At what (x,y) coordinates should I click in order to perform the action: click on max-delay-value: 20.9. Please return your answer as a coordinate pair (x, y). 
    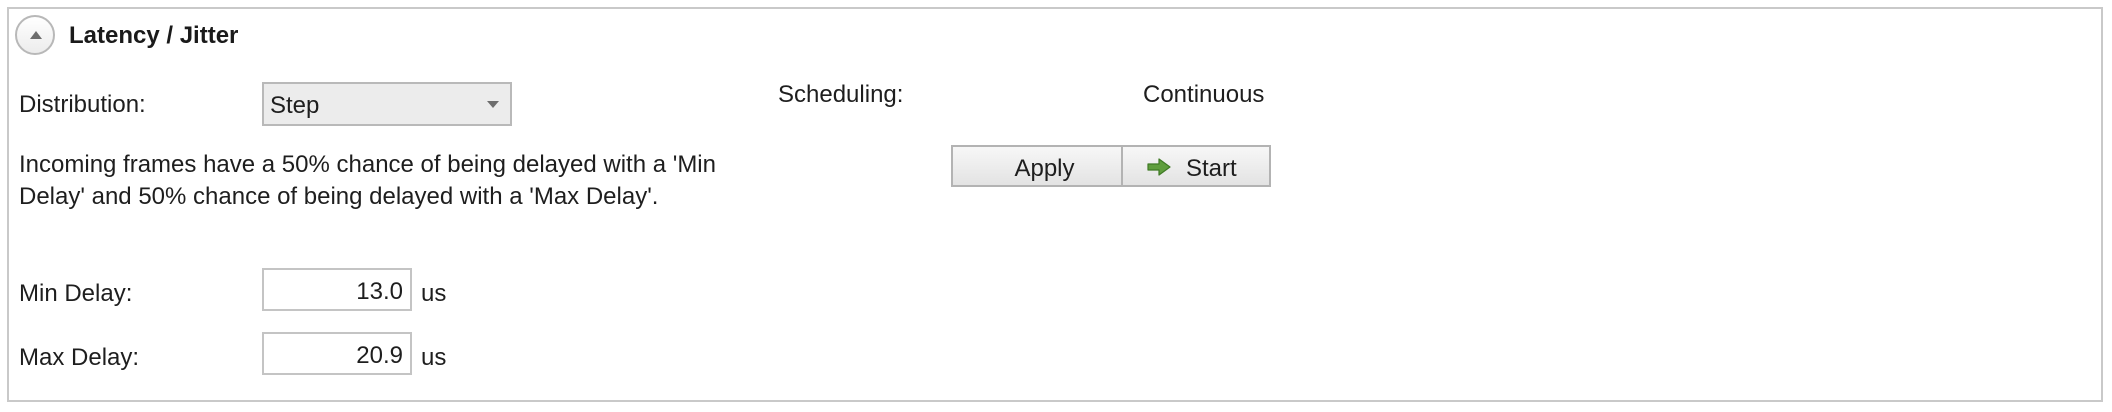
    Looking at the image, I should click on (379, 355).